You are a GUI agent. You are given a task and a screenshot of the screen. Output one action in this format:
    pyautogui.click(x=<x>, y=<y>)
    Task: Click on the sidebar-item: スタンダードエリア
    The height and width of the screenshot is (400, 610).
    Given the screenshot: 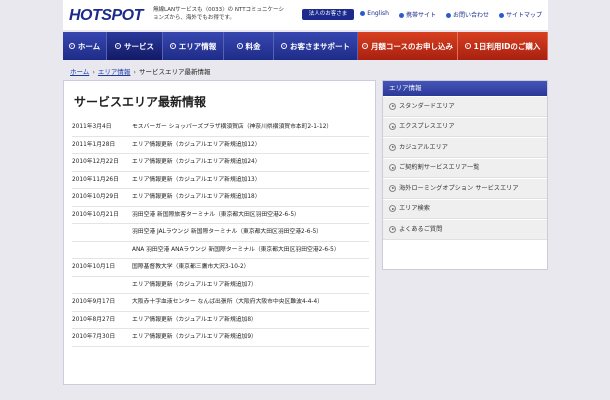 What is the action you would take?
    pyautogui.click(x=465, y=107)
    